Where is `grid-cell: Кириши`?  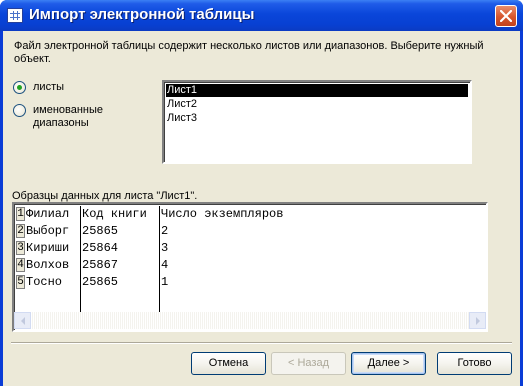
grid-cell: Кириши is located at coordinates (48, 248).